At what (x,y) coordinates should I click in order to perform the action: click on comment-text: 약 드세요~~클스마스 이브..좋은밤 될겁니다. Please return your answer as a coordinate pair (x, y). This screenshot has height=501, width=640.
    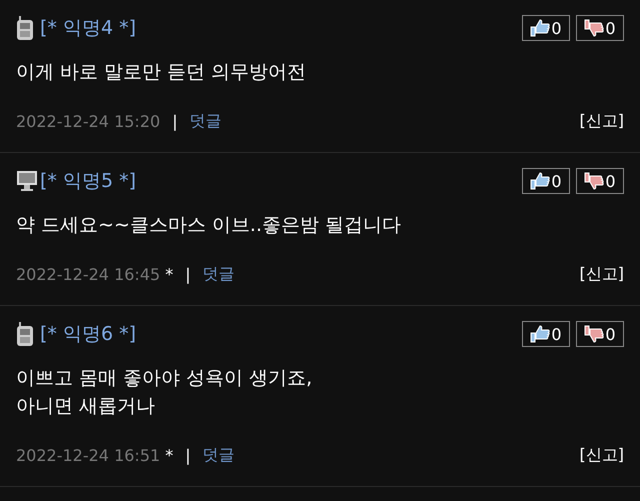
    Looking at the image, I should click on (209, 225).